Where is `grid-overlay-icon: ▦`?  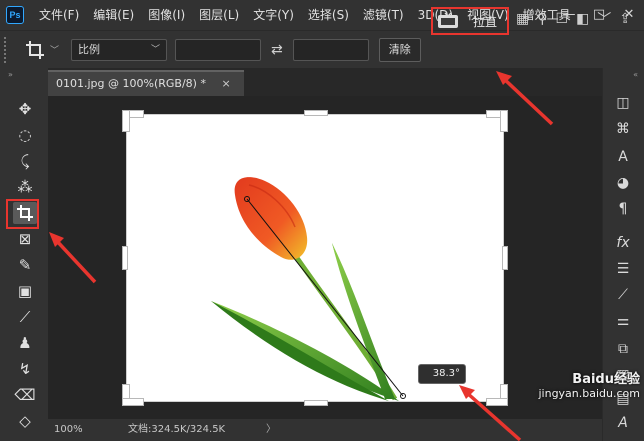
grid-overlay-icon: ▦ is located at coordinates (522, 19).